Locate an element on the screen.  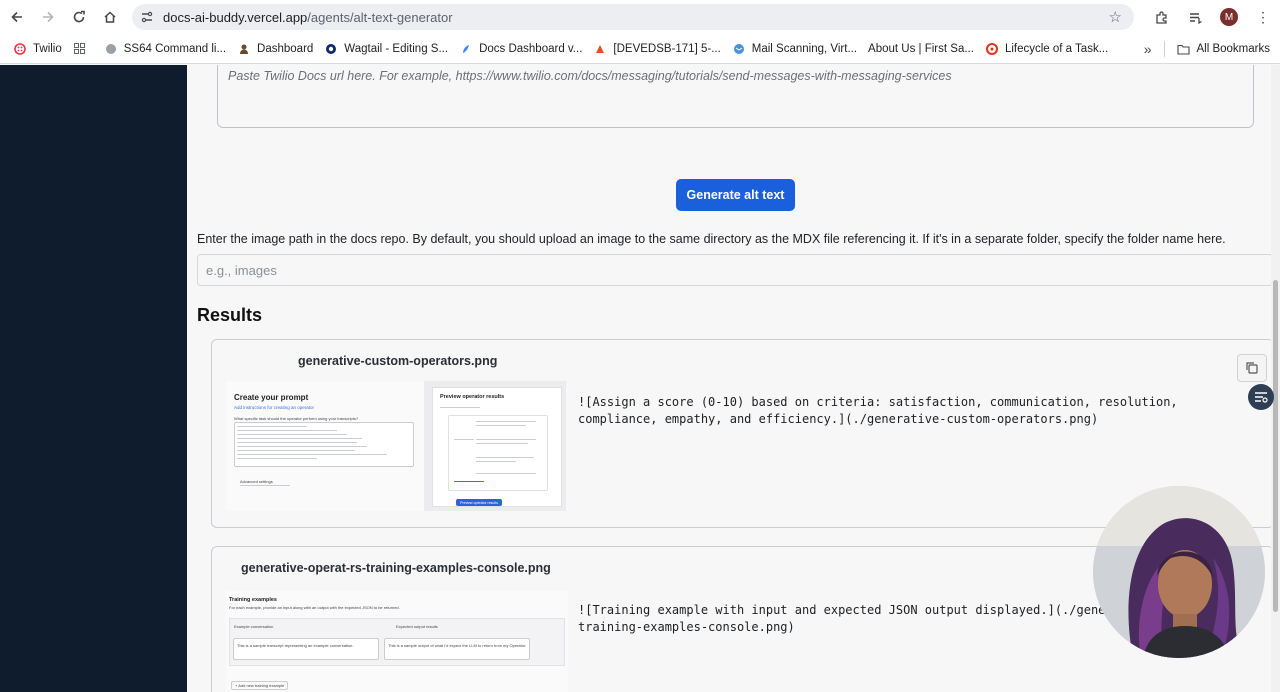
page-scrollbar is located at coordinates (1275, 378).